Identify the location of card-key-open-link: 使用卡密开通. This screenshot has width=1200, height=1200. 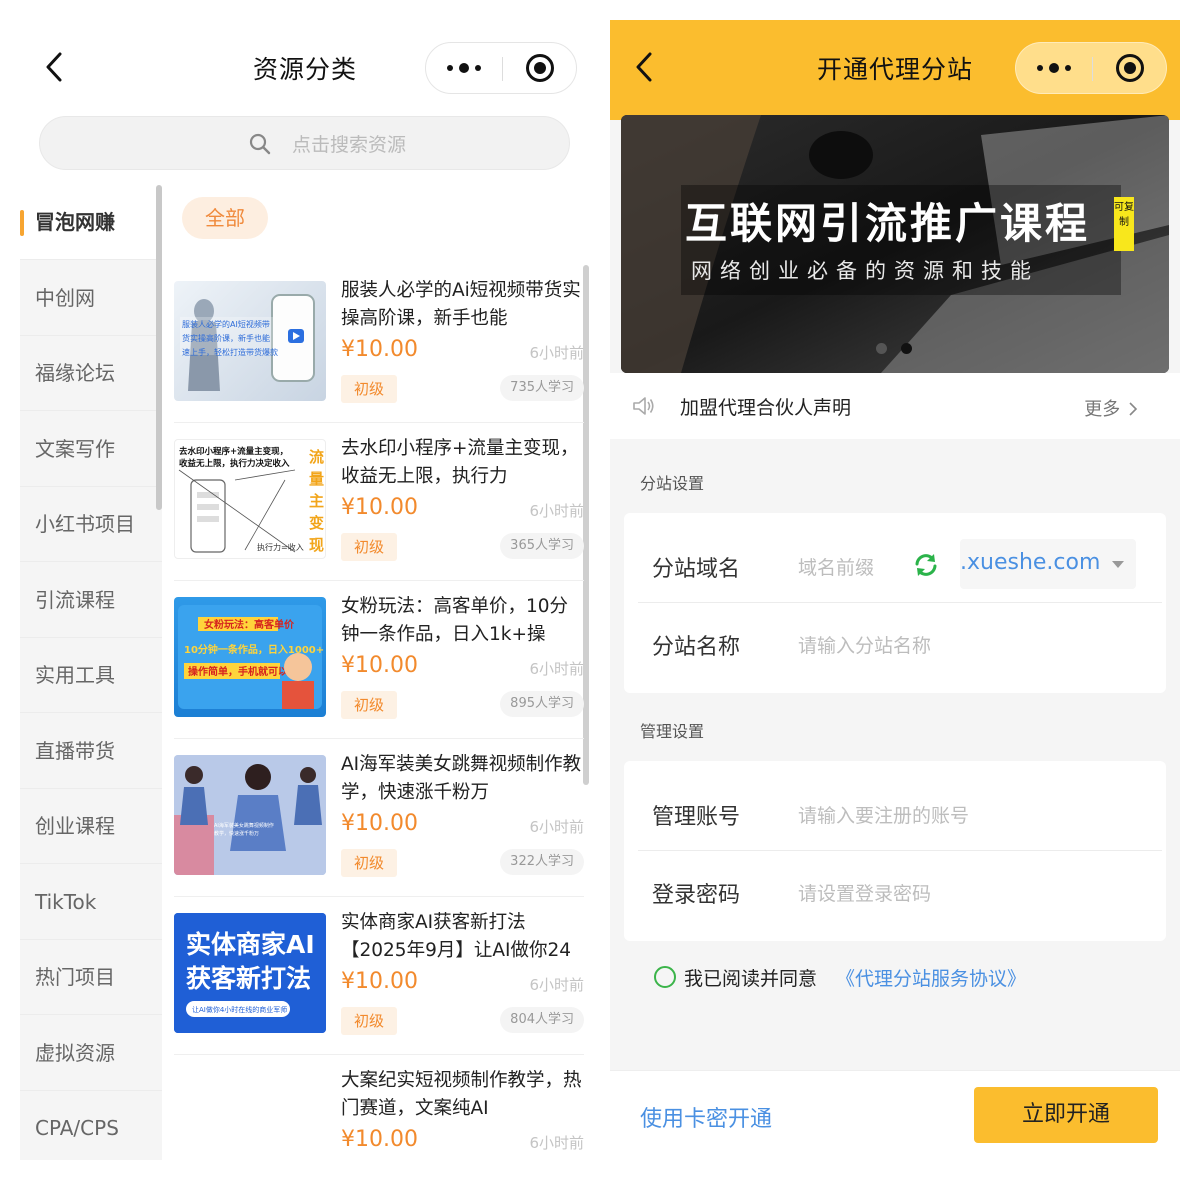
(706, 1117).